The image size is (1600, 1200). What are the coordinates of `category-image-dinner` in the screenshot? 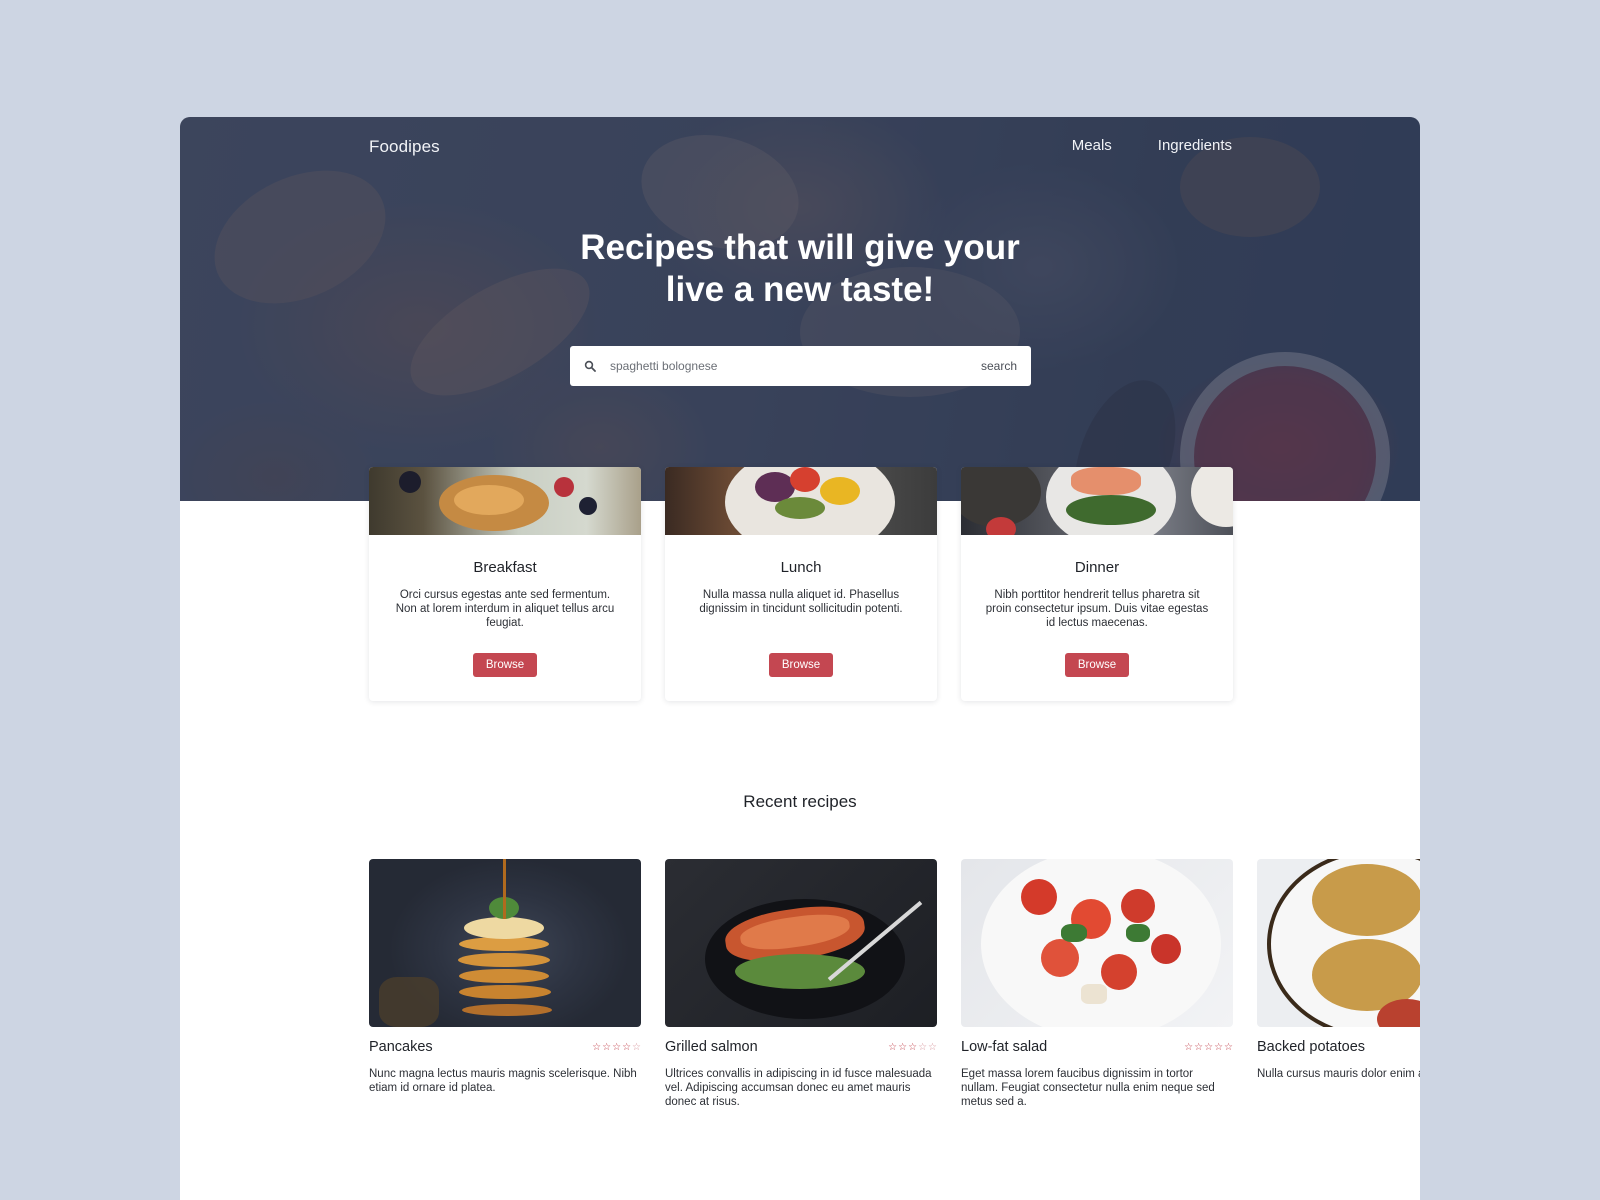 It's located at (1097, 501).